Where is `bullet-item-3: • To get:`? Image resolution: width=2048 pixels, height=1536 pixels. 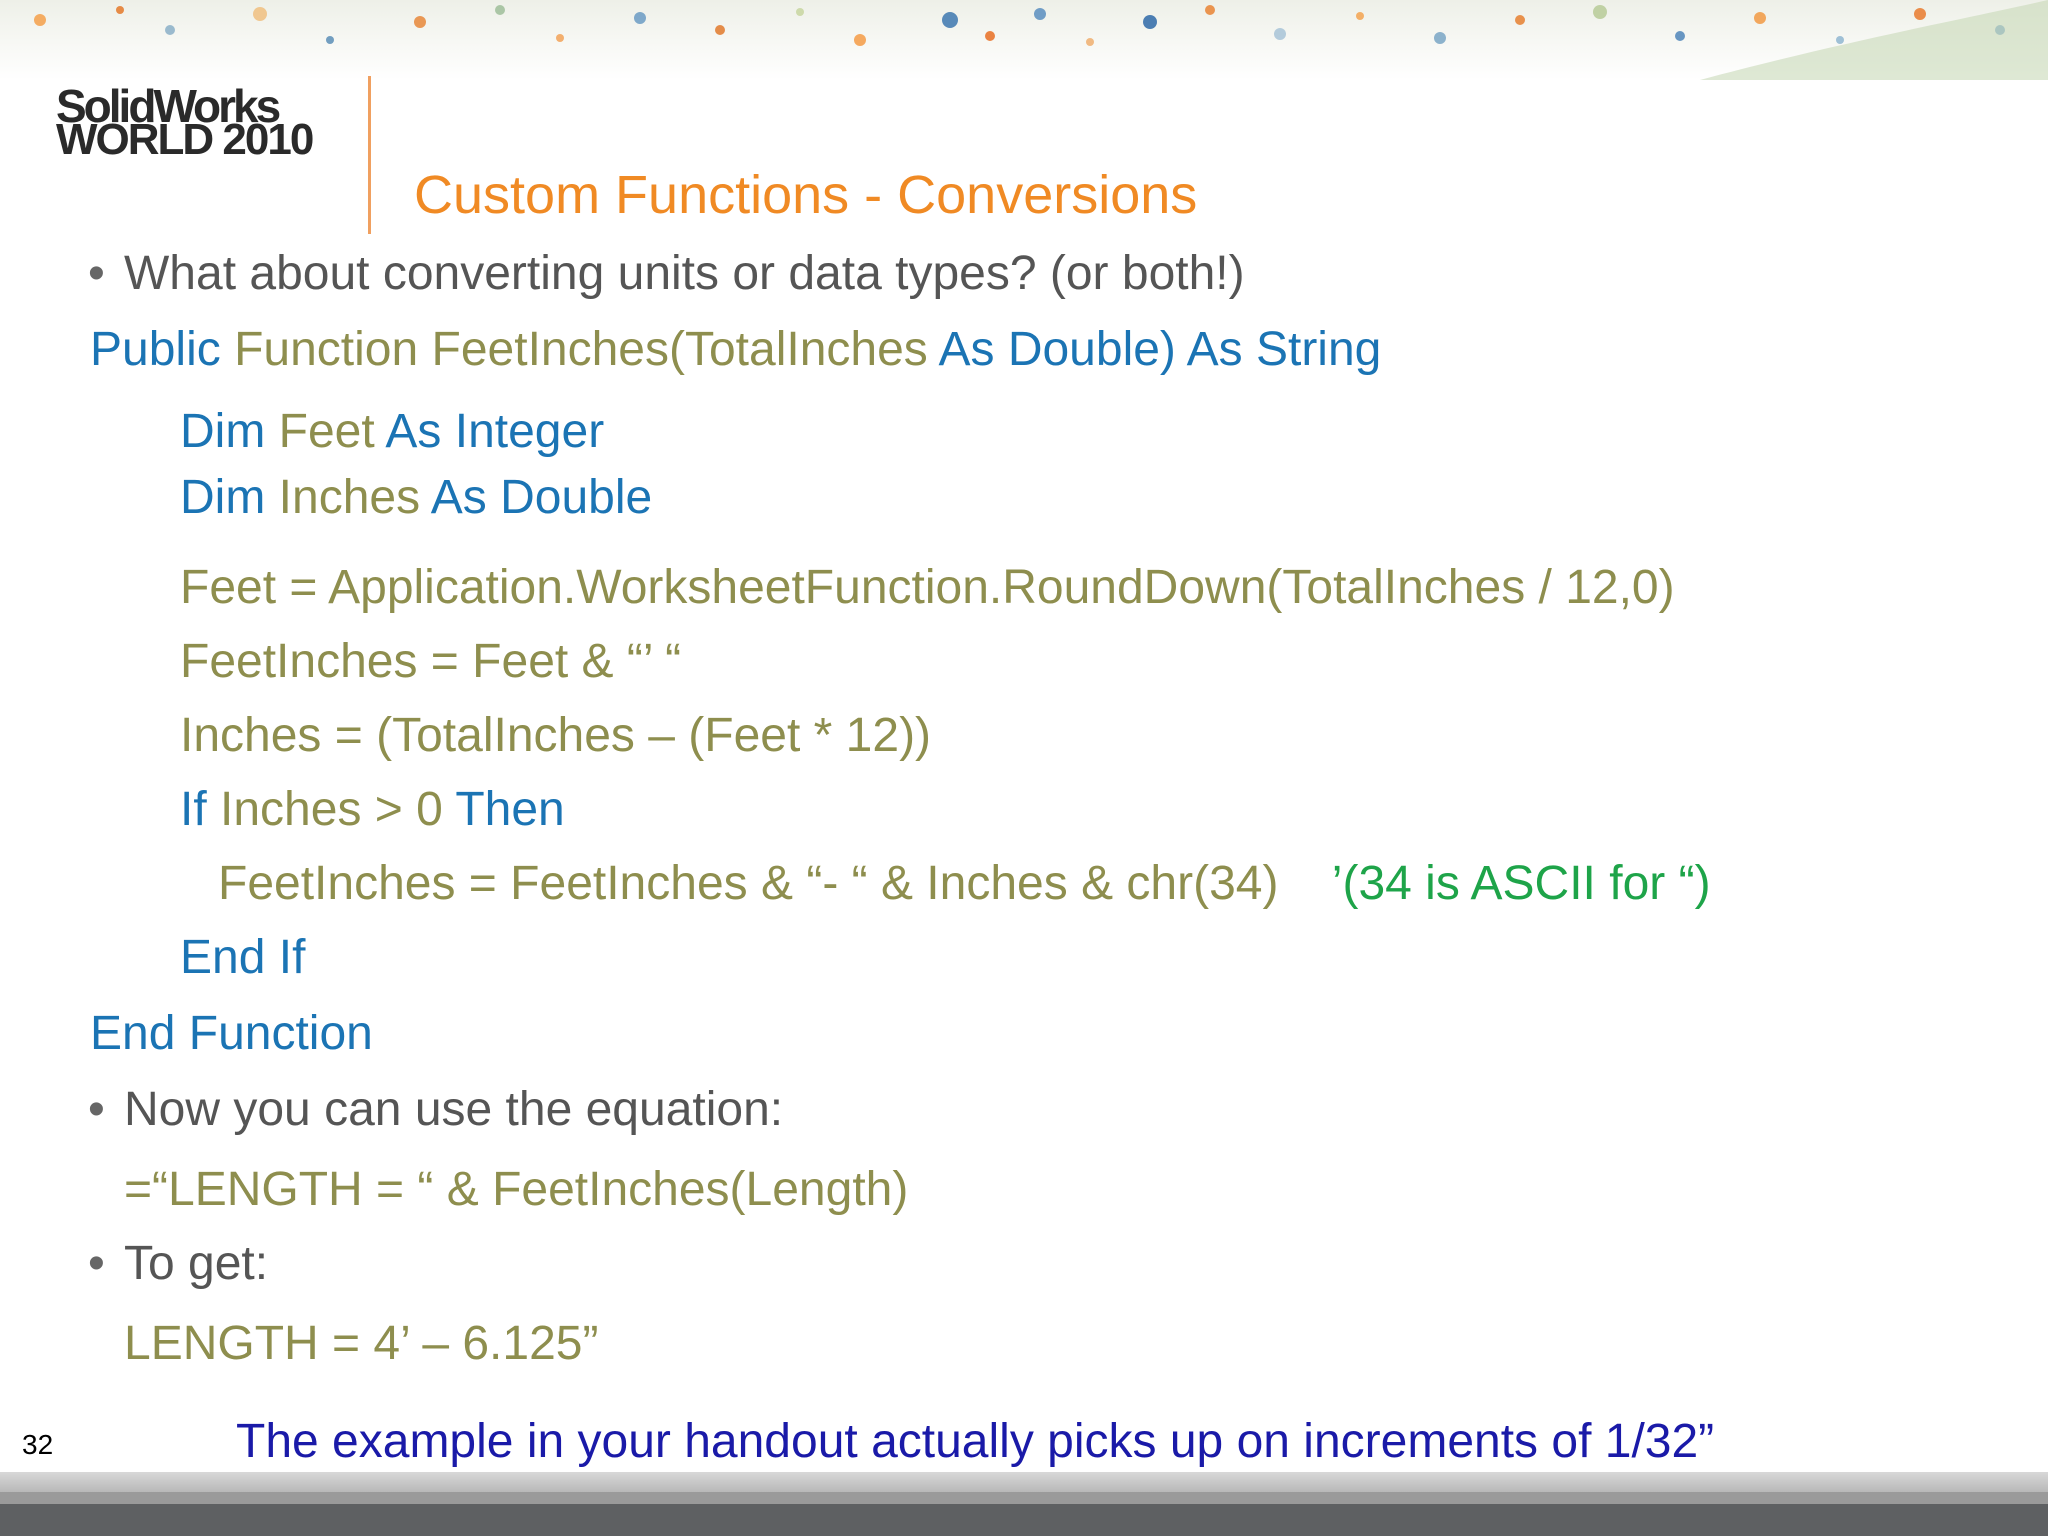
bullet-item-3: • To get: is located at coordinates (178, 1263).